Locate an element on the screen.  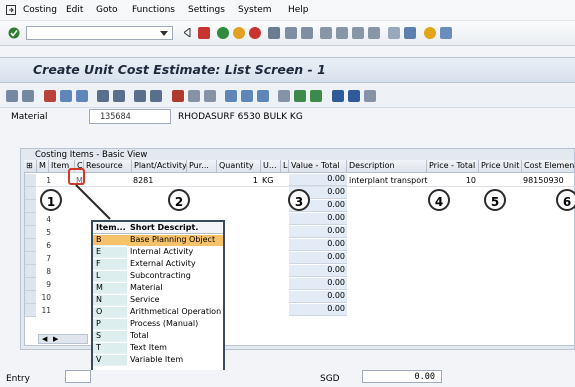
popup-item-code: F is located at coordinates (110, 264).